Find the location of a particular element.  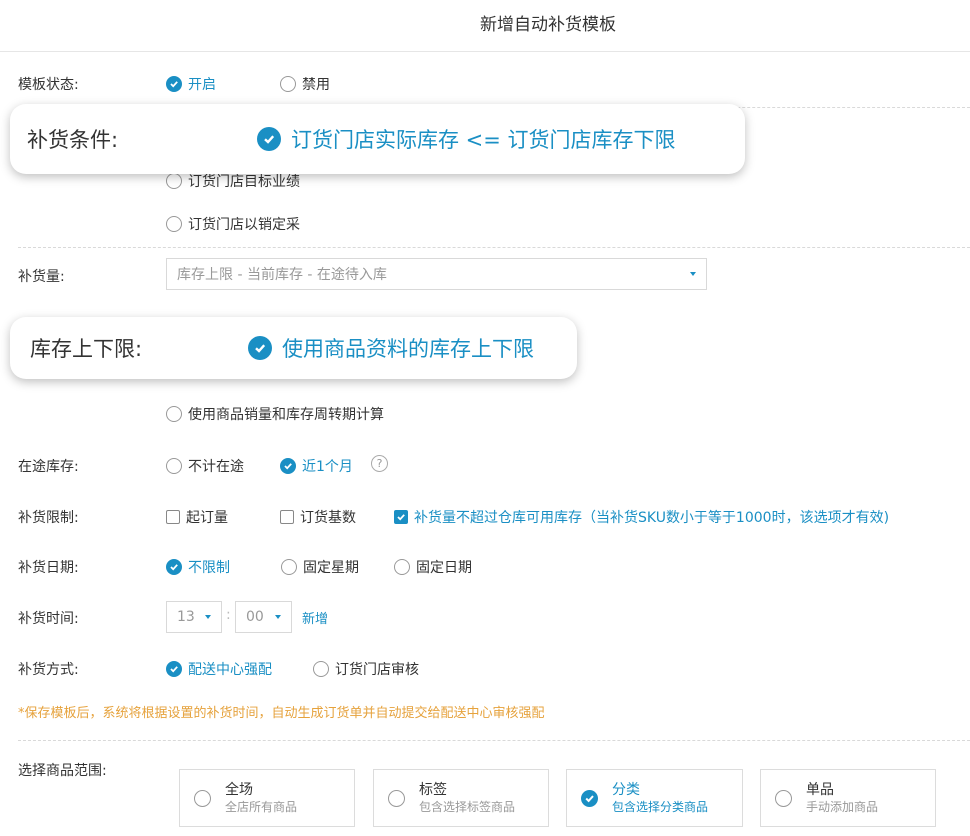

condition-sales-label: 订货门店以销定采 is located at coordinates (244, 225).